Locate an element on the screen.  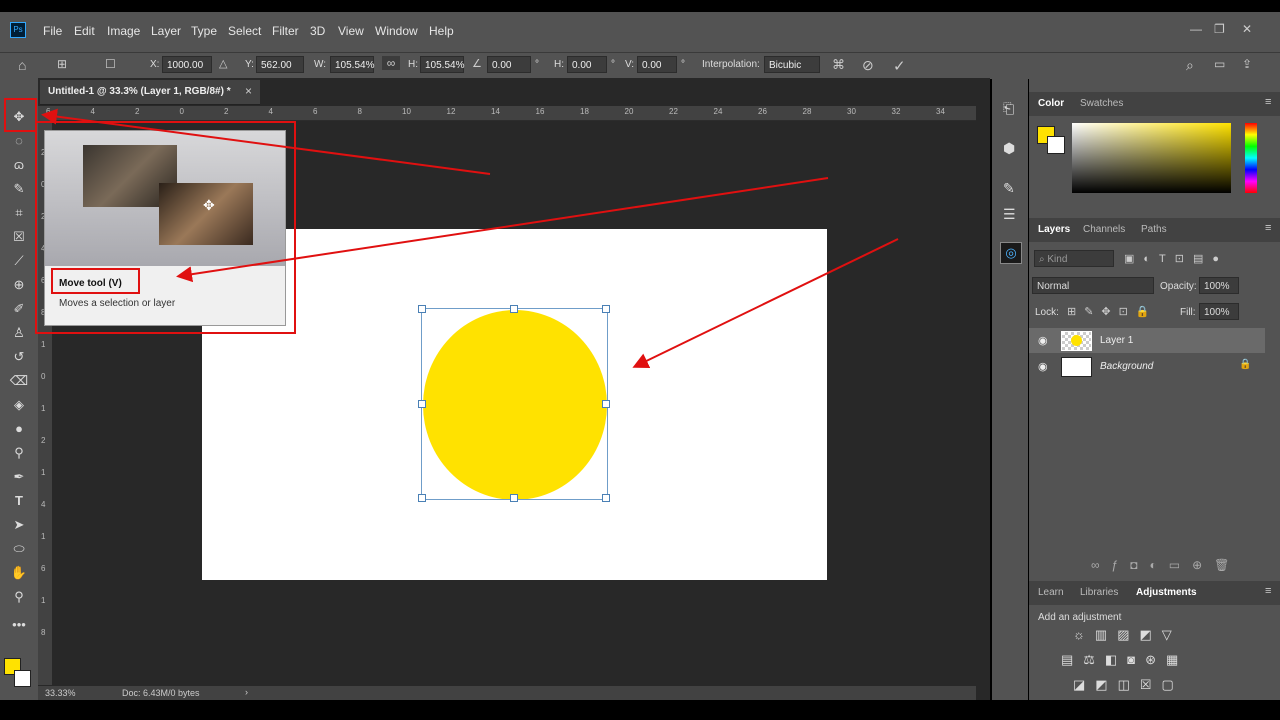
layer-actions-icons: ∞ƒ◘◐▭⊕🗑 is located at coordinates (1166, 565).